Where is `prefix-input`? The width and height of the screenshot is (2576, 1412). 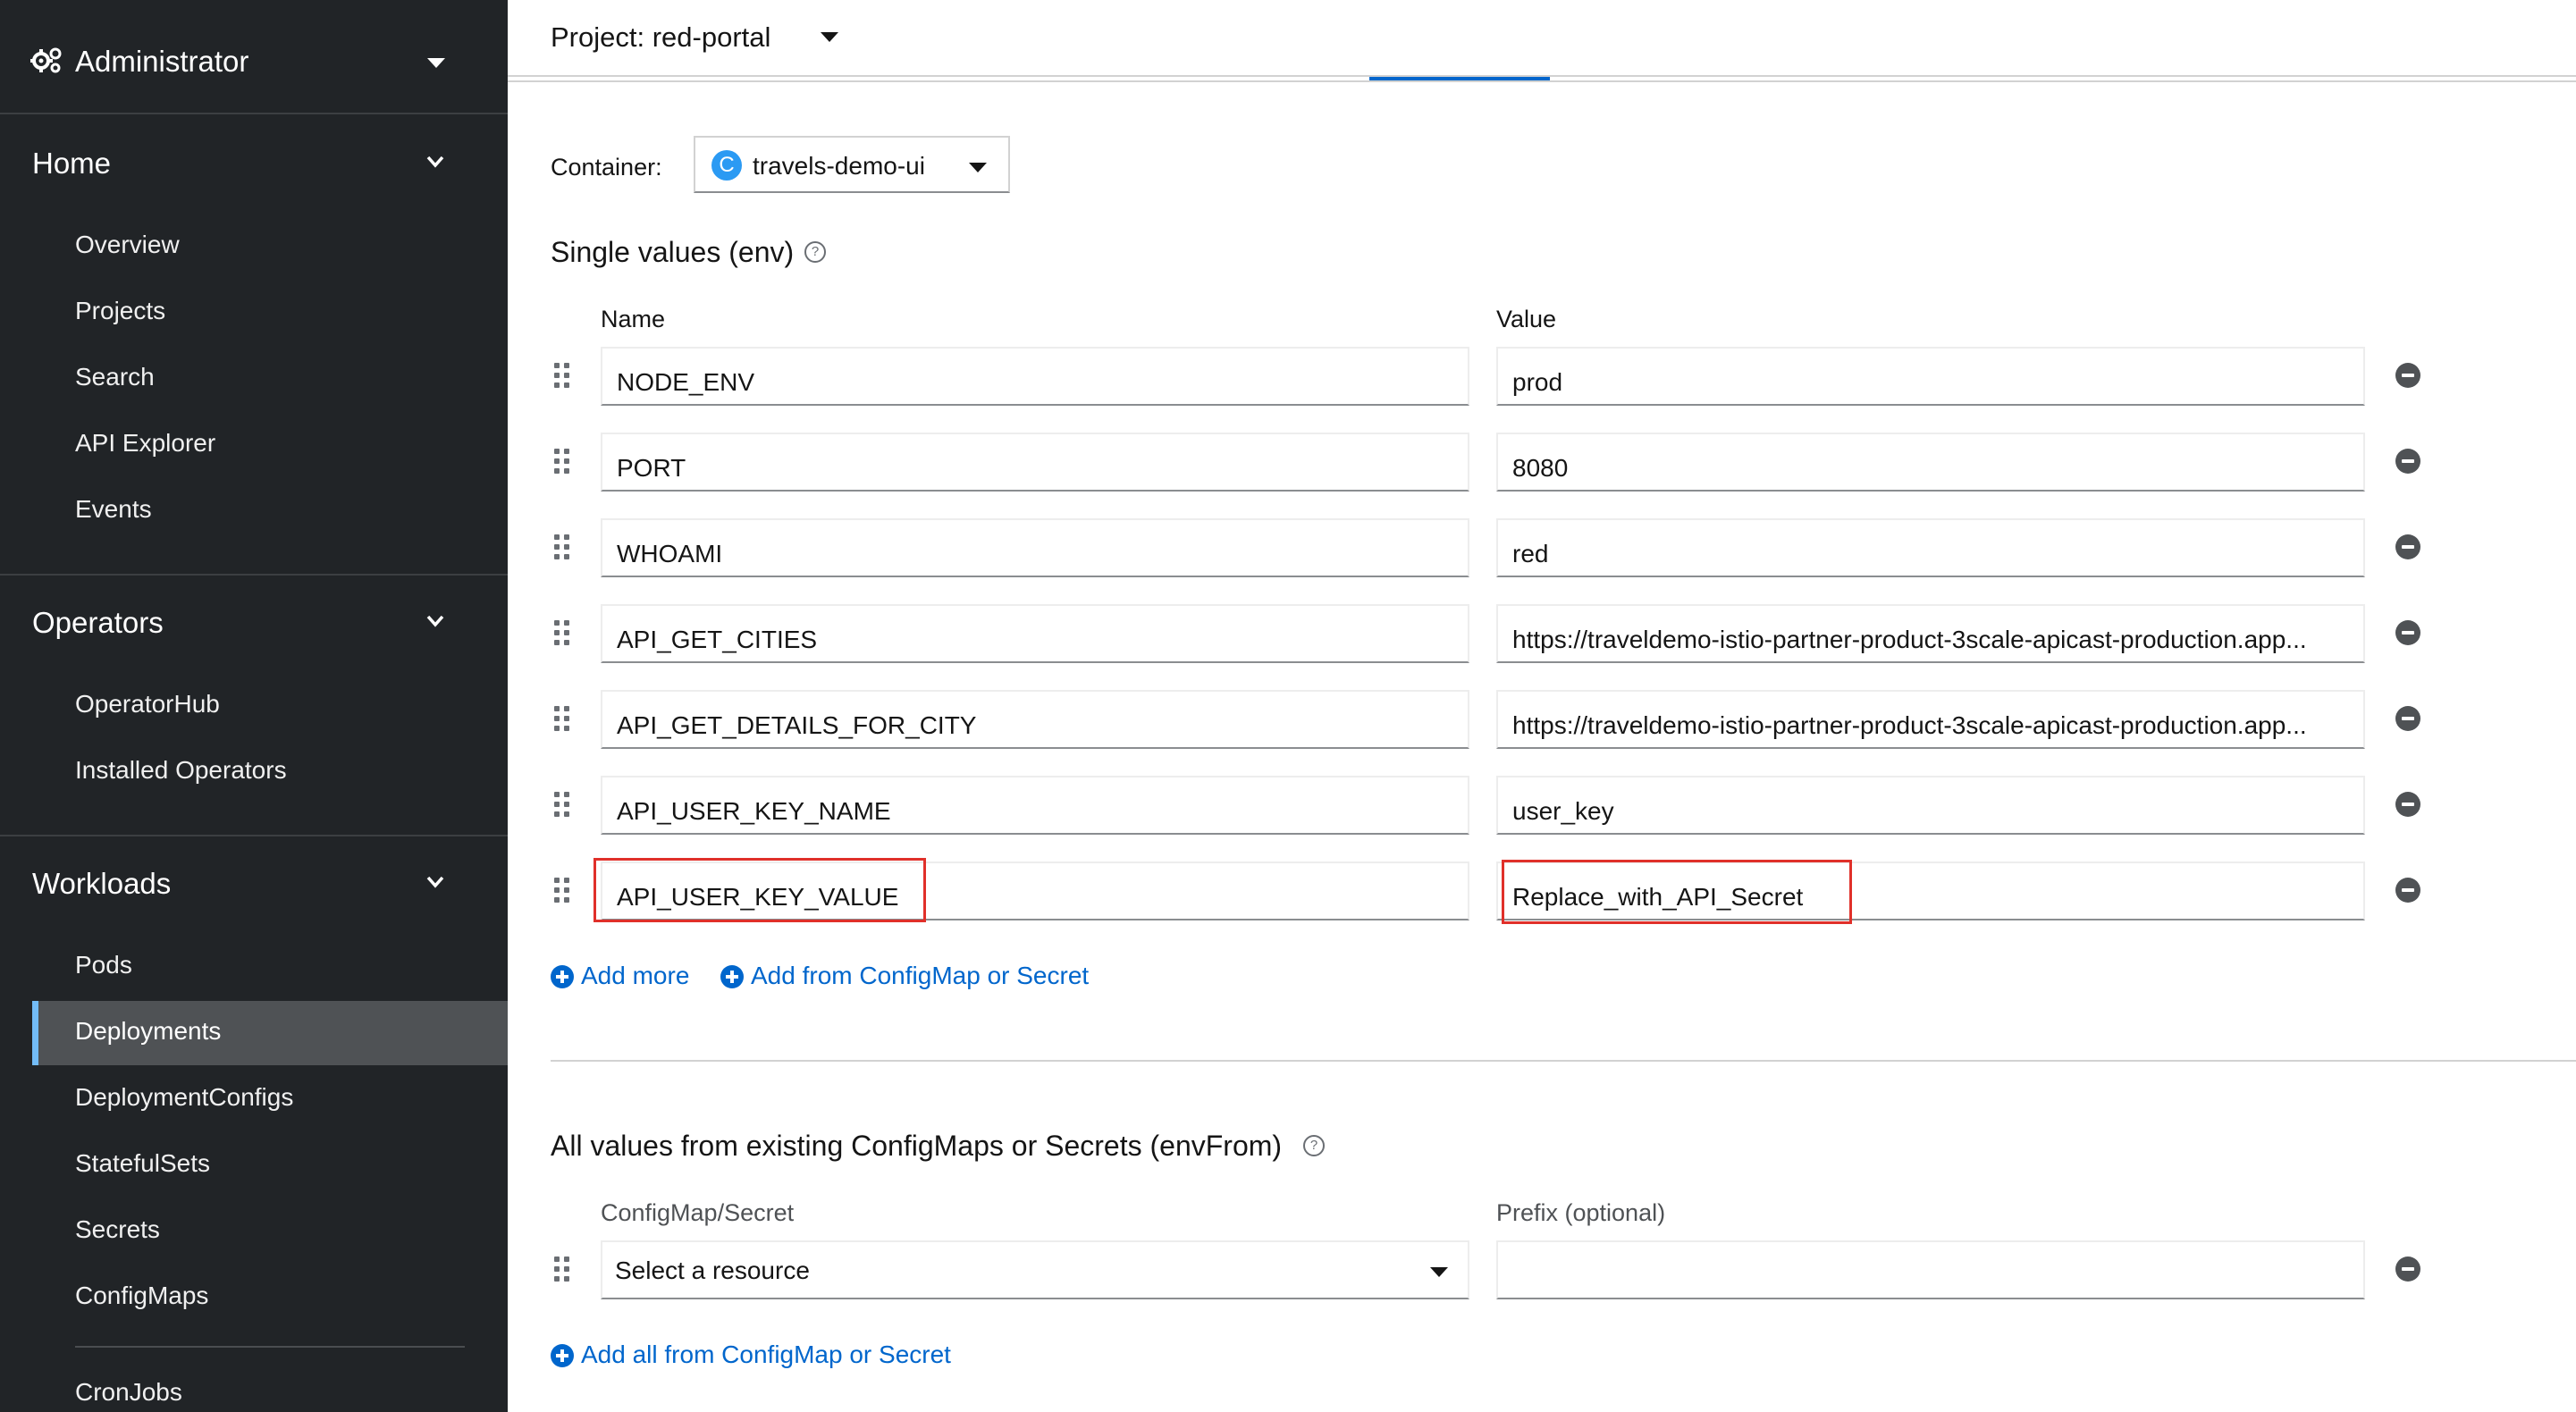
prefix-input is located at coordinates (1931, 1270).